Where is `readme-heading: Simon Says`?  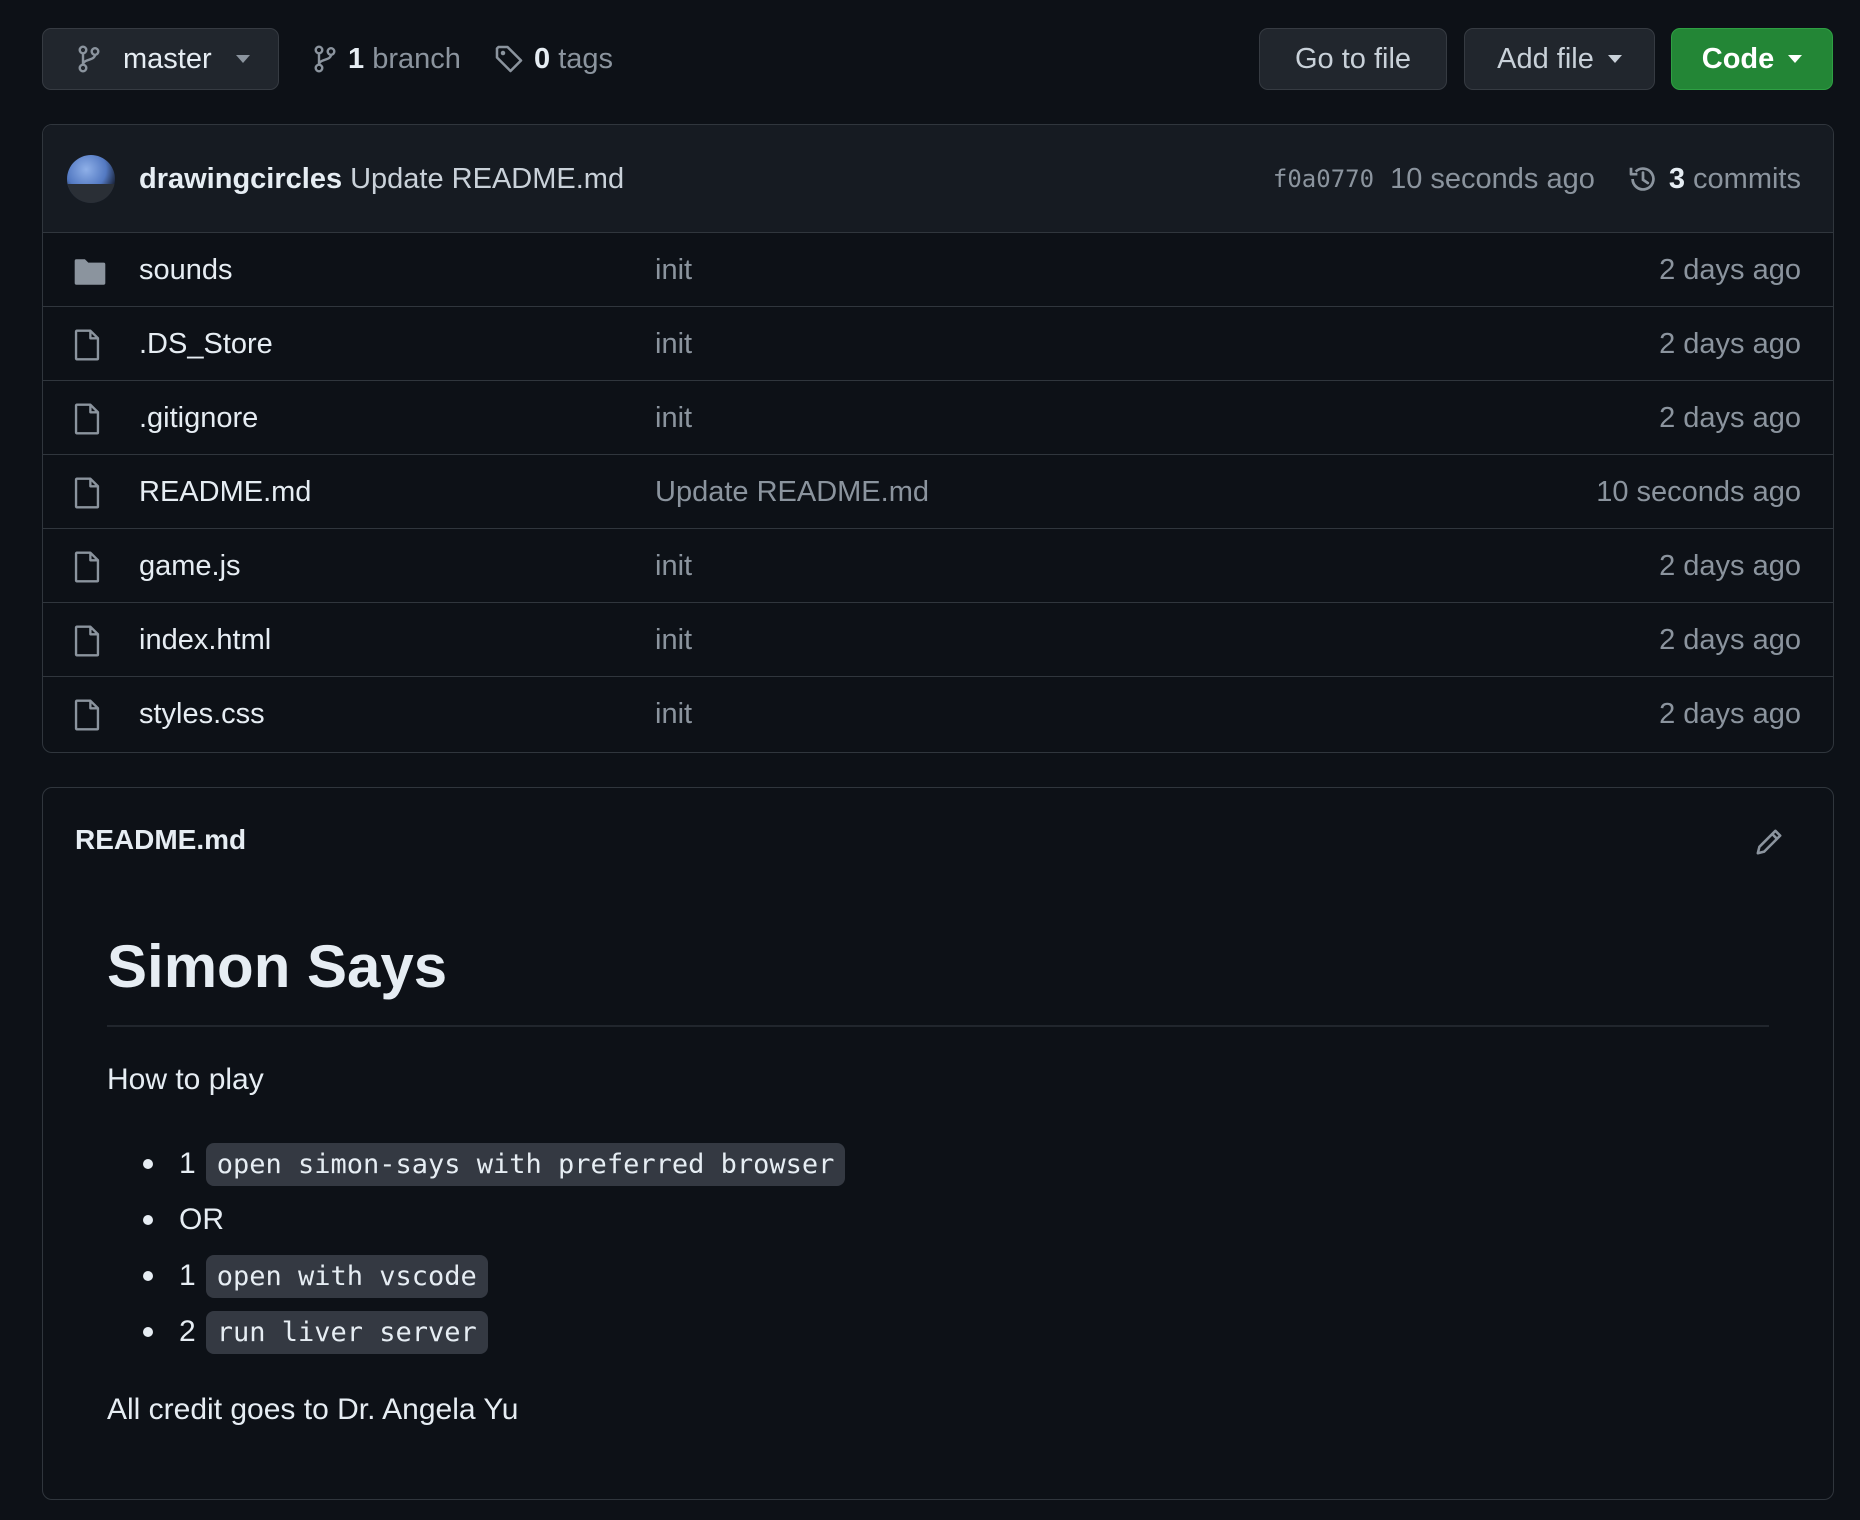 readme-heading: Simon Says is located at coordinates (277, 966).